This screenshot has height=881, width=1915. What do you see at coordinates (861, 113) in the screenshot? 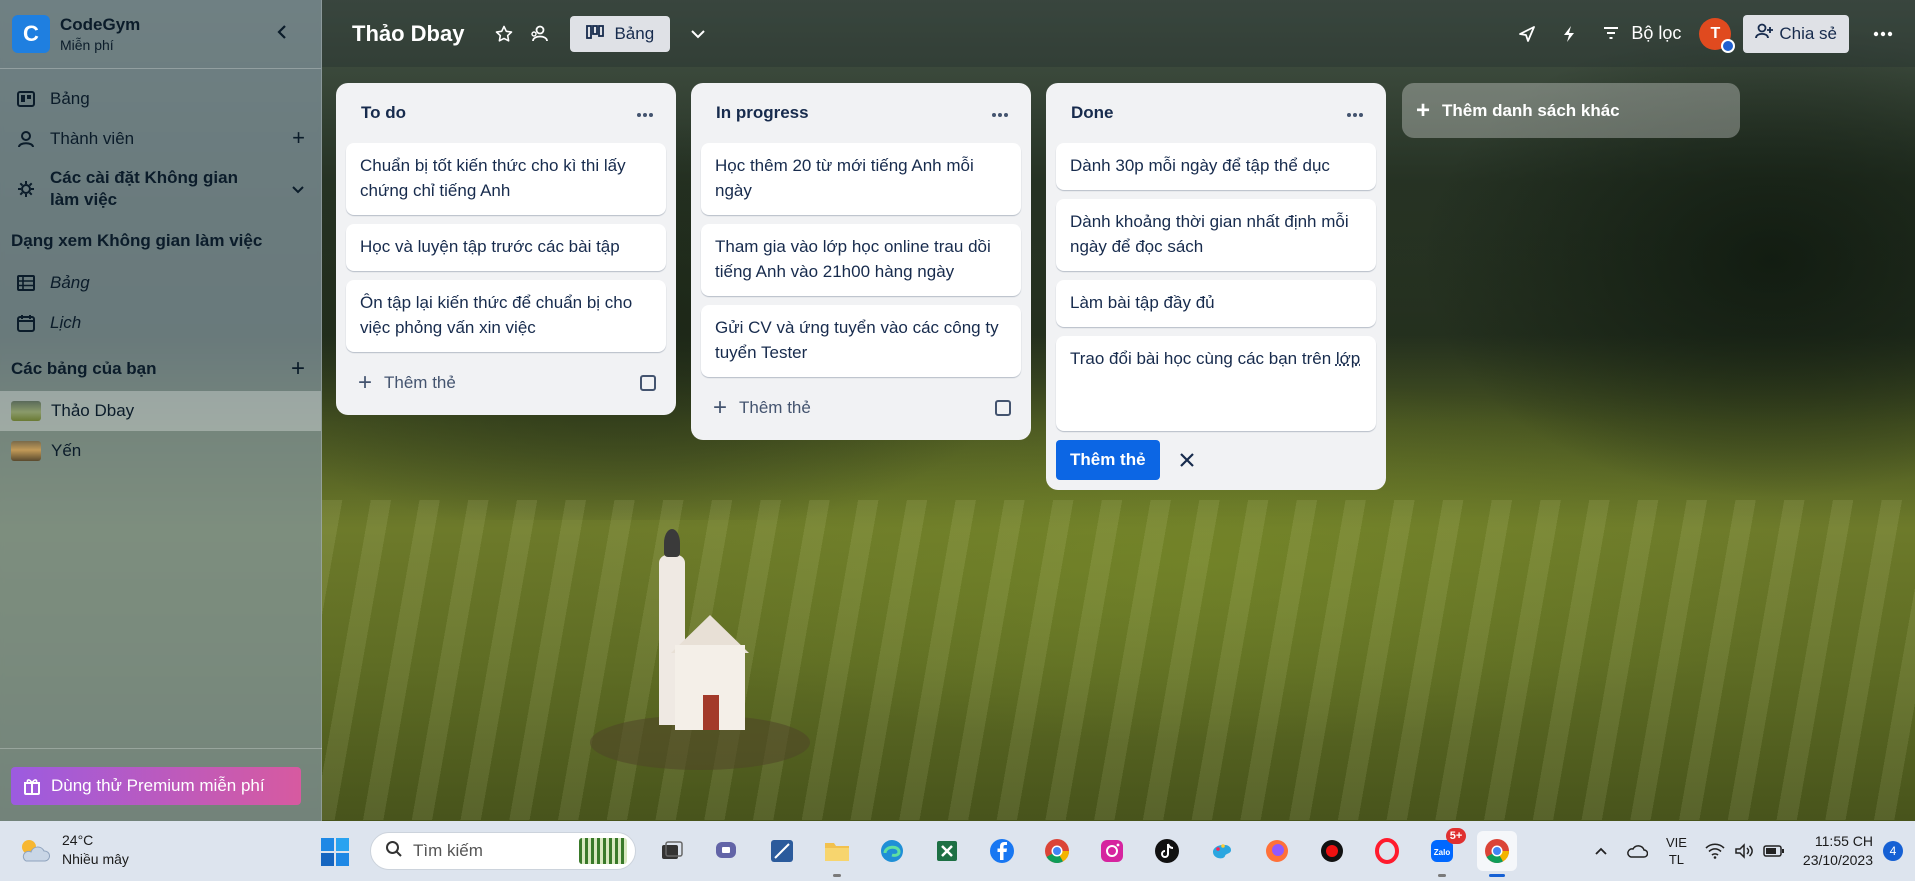
I see `list-header: In progress` at bounding box center [861, 113].